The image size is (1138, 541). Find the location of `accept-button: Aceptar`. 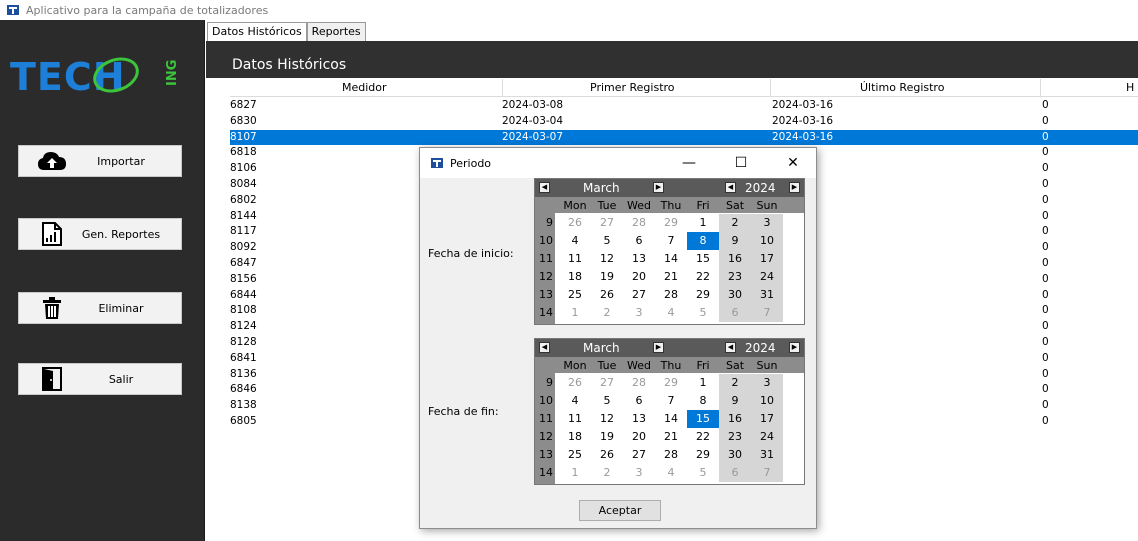

accept-button: Aceptar is located at coordinates (620, 510).